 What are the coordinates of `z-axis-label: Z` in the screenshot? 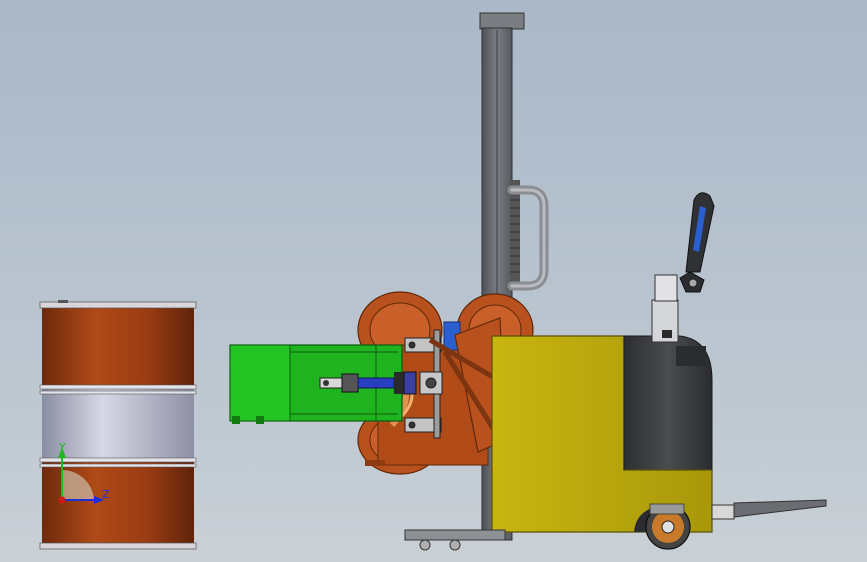 It's located at (106, 494).